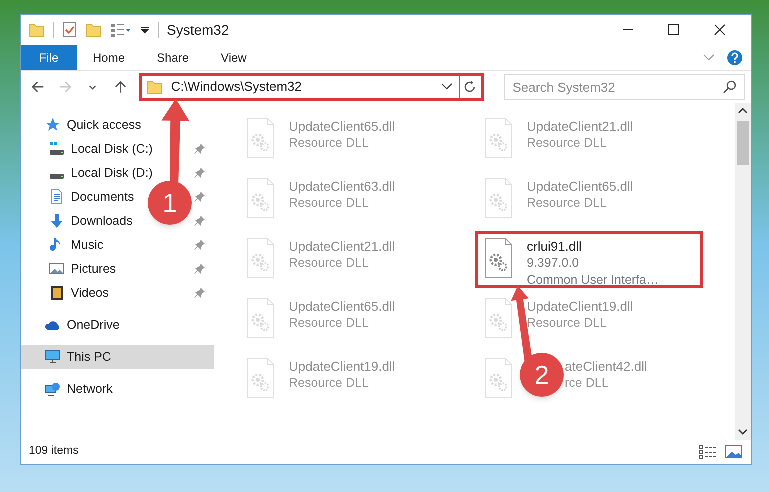 This screenshot has height=492, width=769. What do you see at coordinates (735, 58) in the screenshot?
I see `help-icon` at bounding box center [735, 58].